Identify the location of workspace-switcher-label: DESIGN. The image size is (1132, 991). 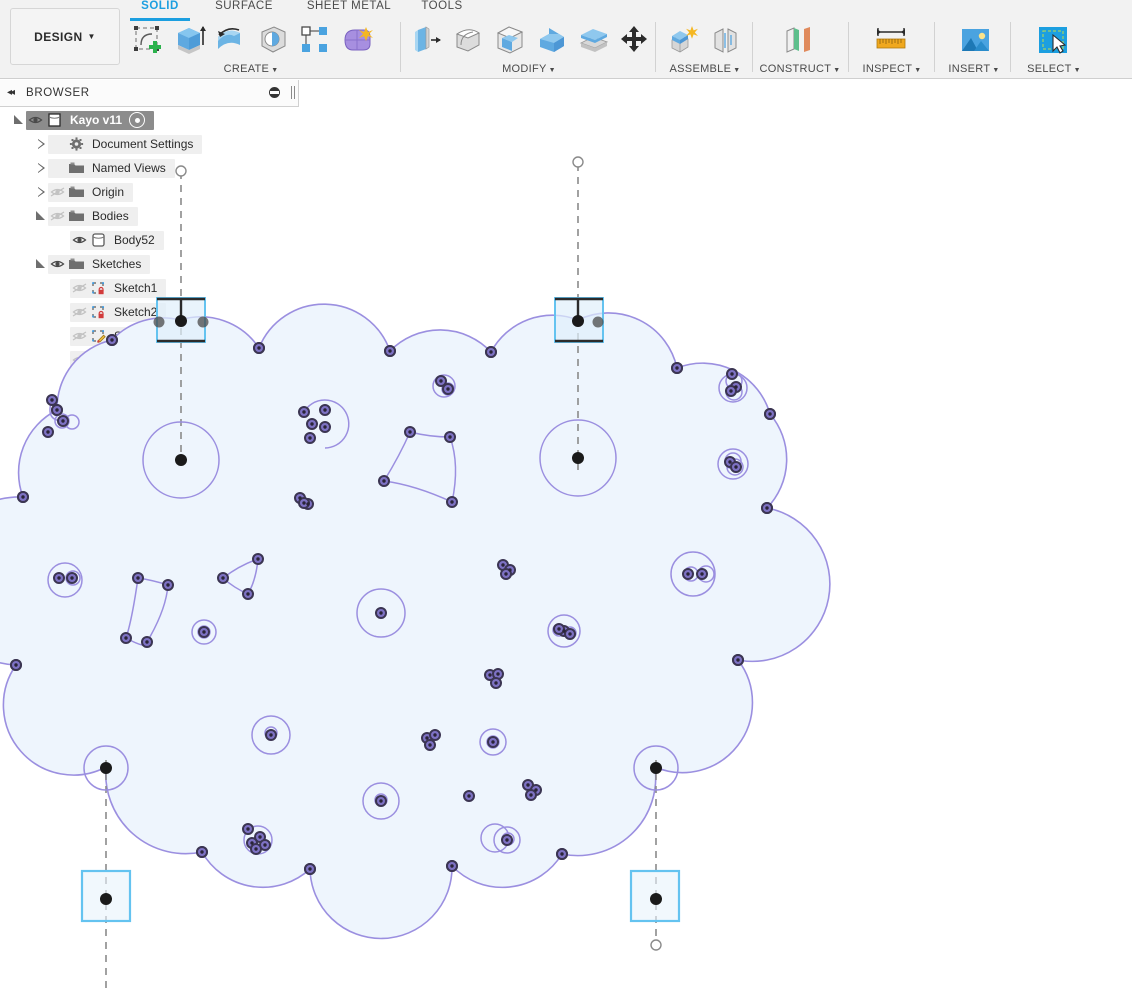
(58, 36).